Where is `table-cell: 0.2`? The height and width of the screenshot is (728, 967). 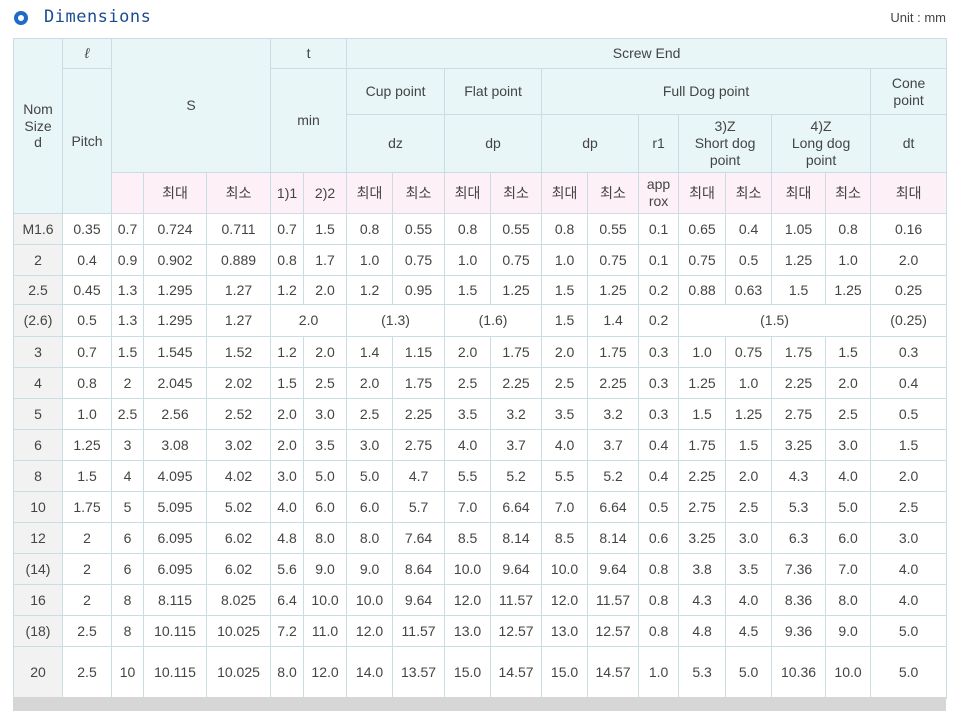
table-cell: 0.2 is located at coordinates (659, 320).